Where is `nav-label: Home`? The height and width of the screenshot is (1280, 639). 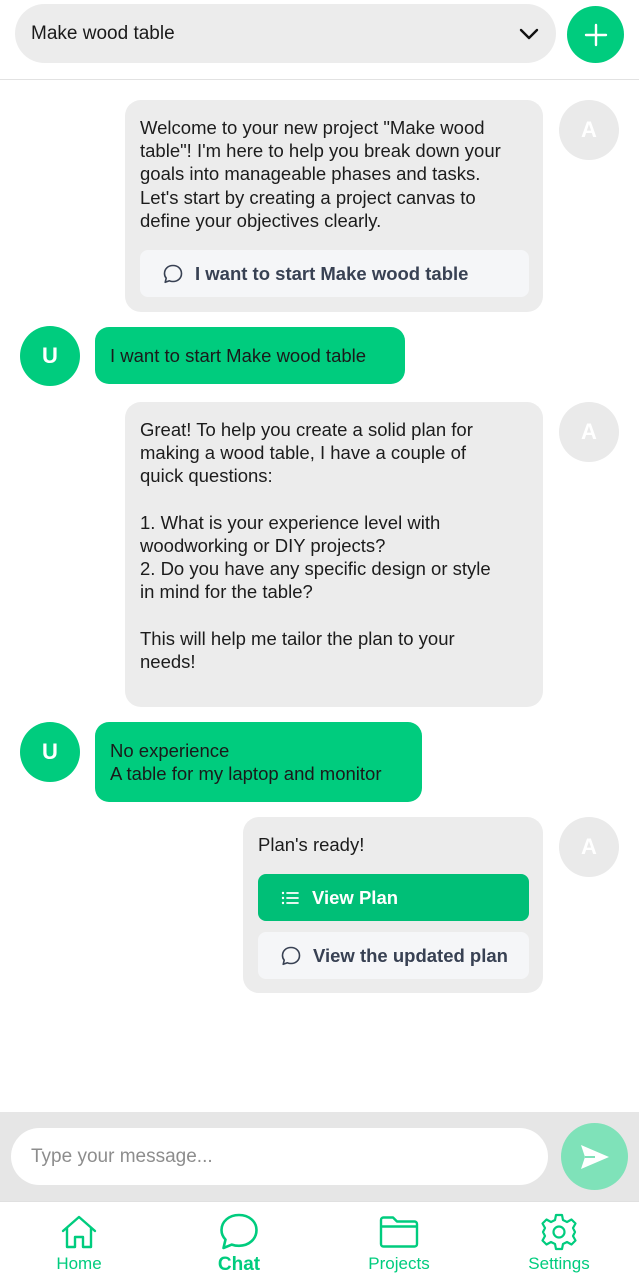 nav-label: Home is located at coordinates (79, 1263).